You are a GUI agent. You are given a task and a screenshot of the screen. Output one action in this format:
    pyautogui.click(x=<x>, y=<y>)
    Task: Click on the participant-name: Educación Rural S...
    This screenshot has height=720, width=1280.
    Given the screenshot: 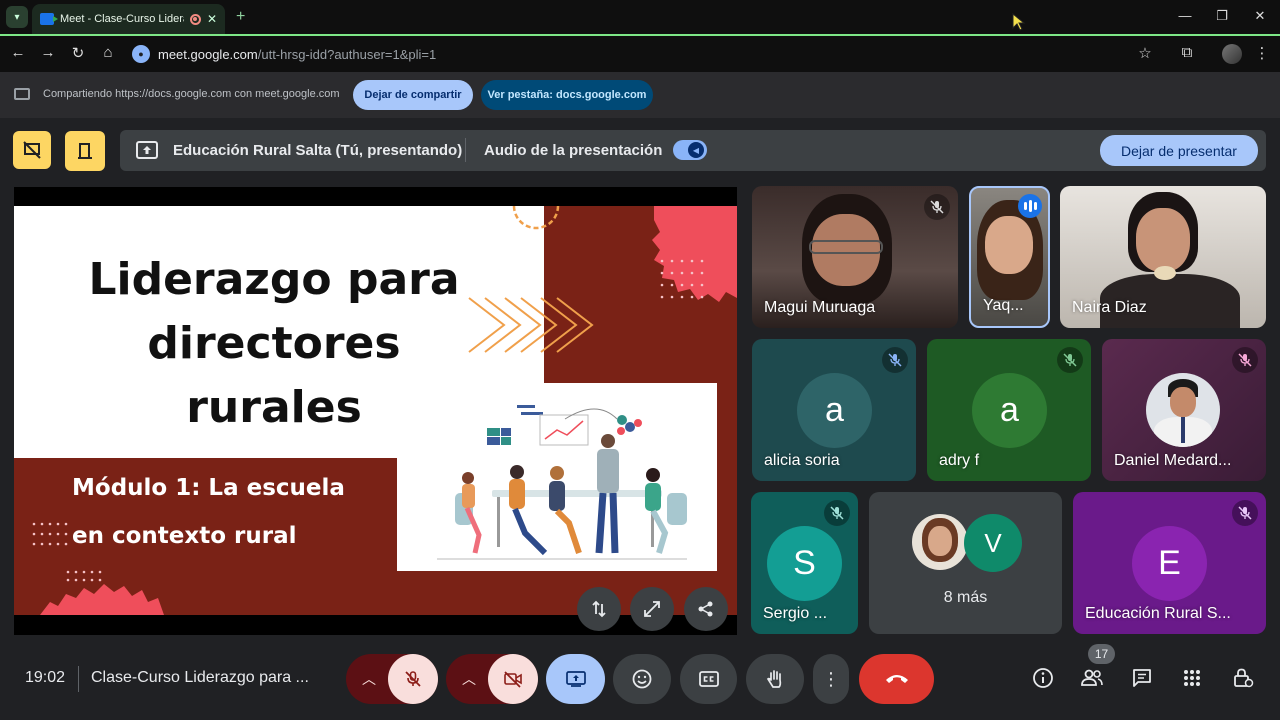 What is the action you would take?
    pyautogui.click(x=1158, y=613)
    